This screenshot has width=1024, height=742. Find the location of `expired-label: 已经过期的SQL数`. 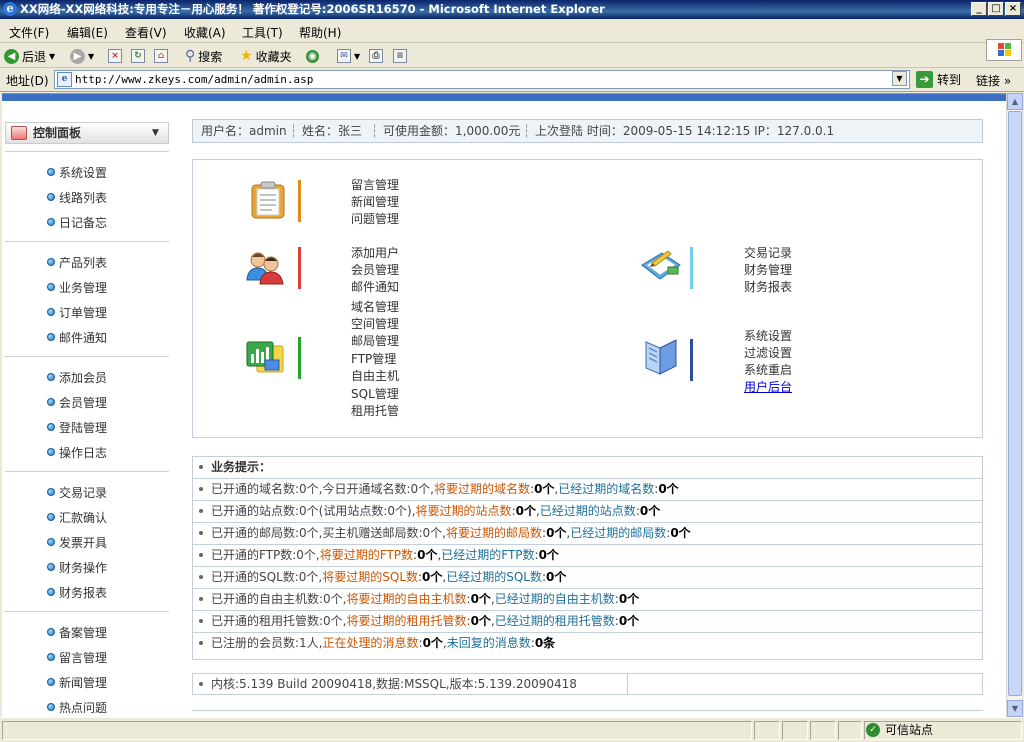

expired-label: 已经过期的SQL数 is located at coordinates (494, 577).